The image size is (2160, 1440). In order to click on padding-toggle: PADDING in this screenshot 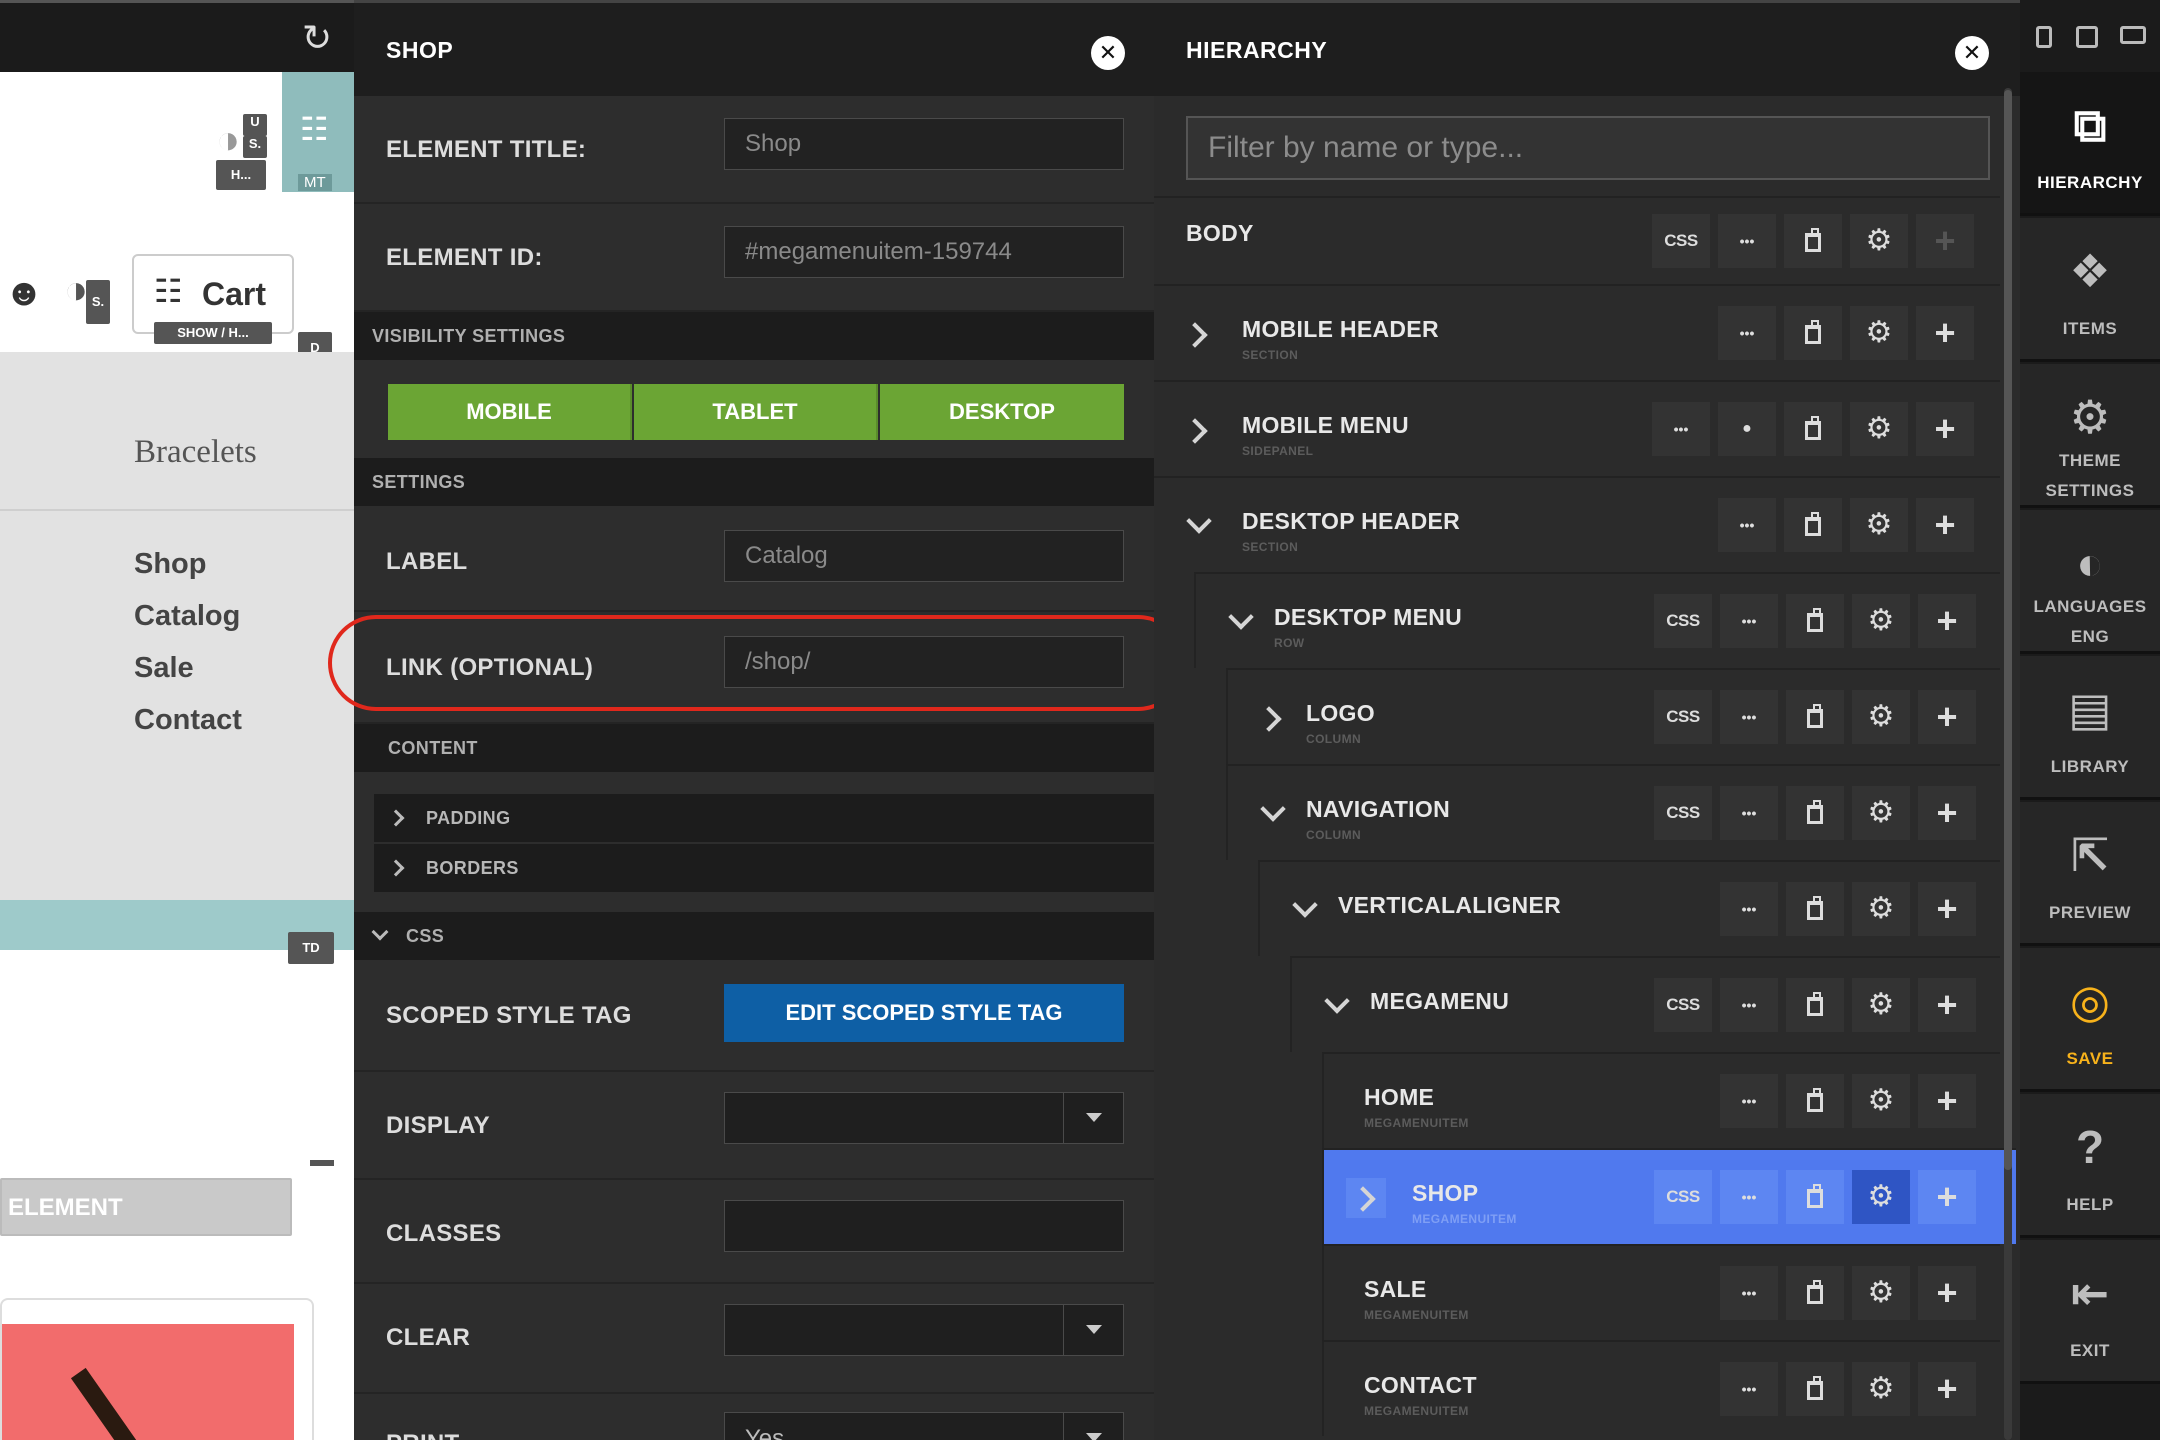, I will do `click(764, 818)`.